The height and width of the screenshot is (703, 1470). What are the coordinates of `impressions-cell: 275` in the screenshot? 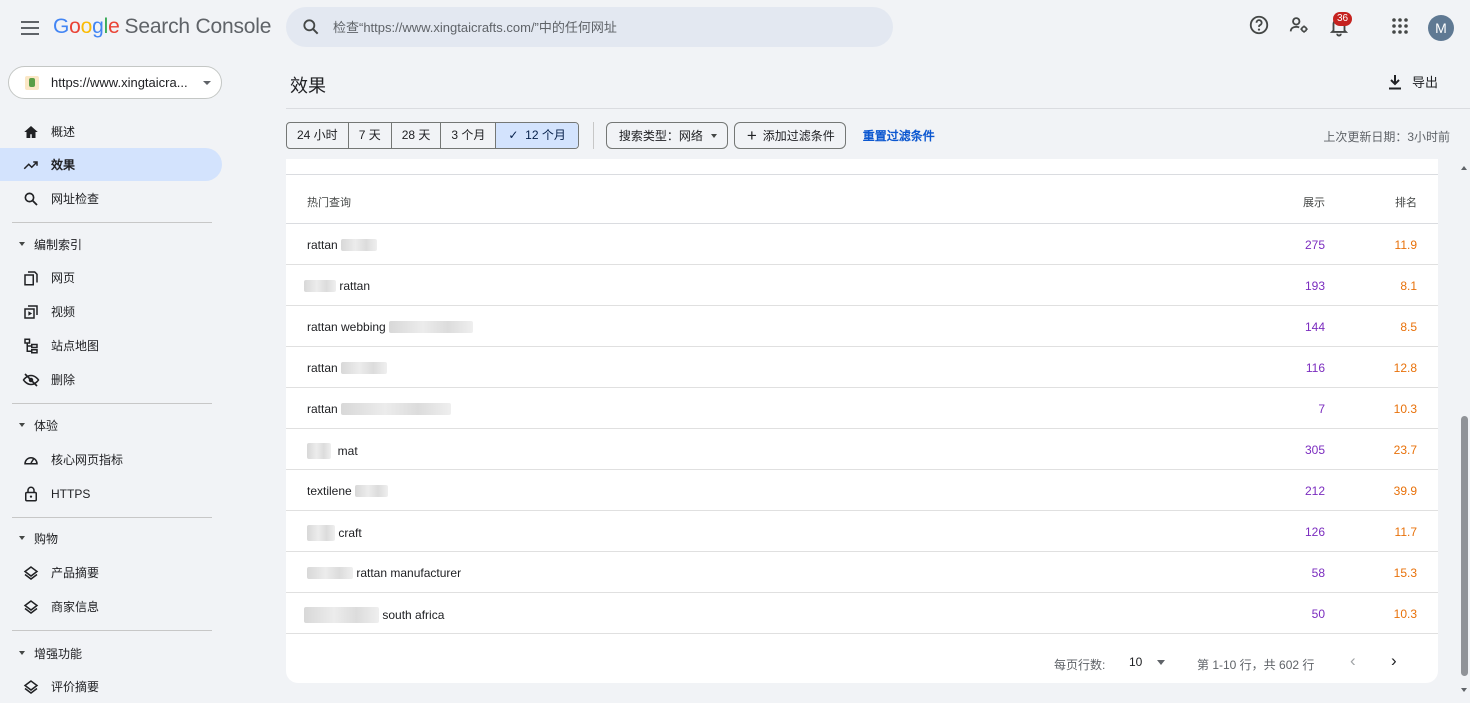 It's located at (1314, 245).